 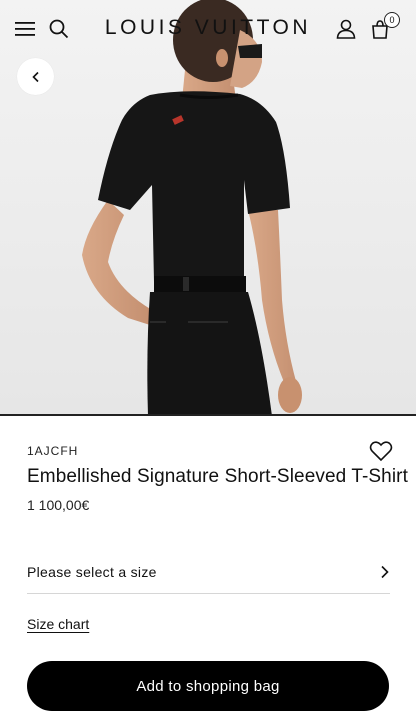 I want to click on hero-divider, so click(x=208, y=415).